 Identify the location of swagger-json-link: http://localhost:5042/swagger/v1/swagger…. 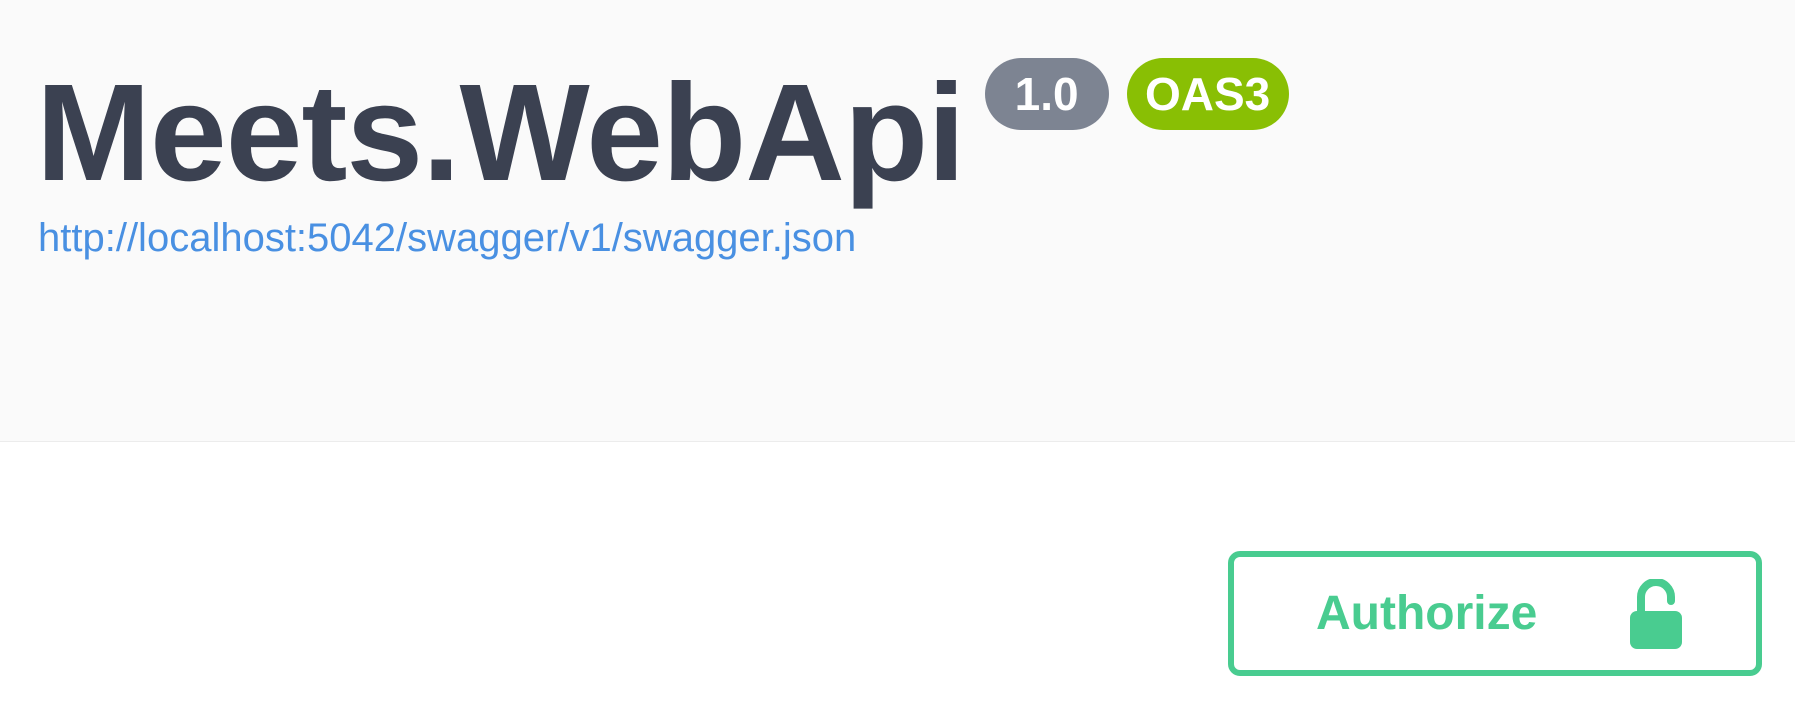
(447, 238).